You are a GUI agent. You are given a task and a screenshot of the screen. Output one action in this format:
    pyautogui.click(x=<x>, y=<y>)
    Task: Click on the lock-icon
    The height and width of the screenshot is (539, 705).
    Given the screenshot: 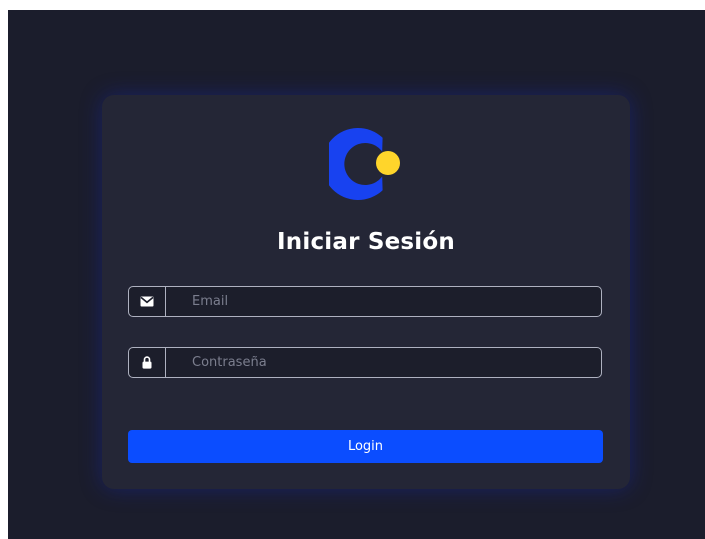 What is the action you would take?
    pyautogui.click(x=147, y=362)
    